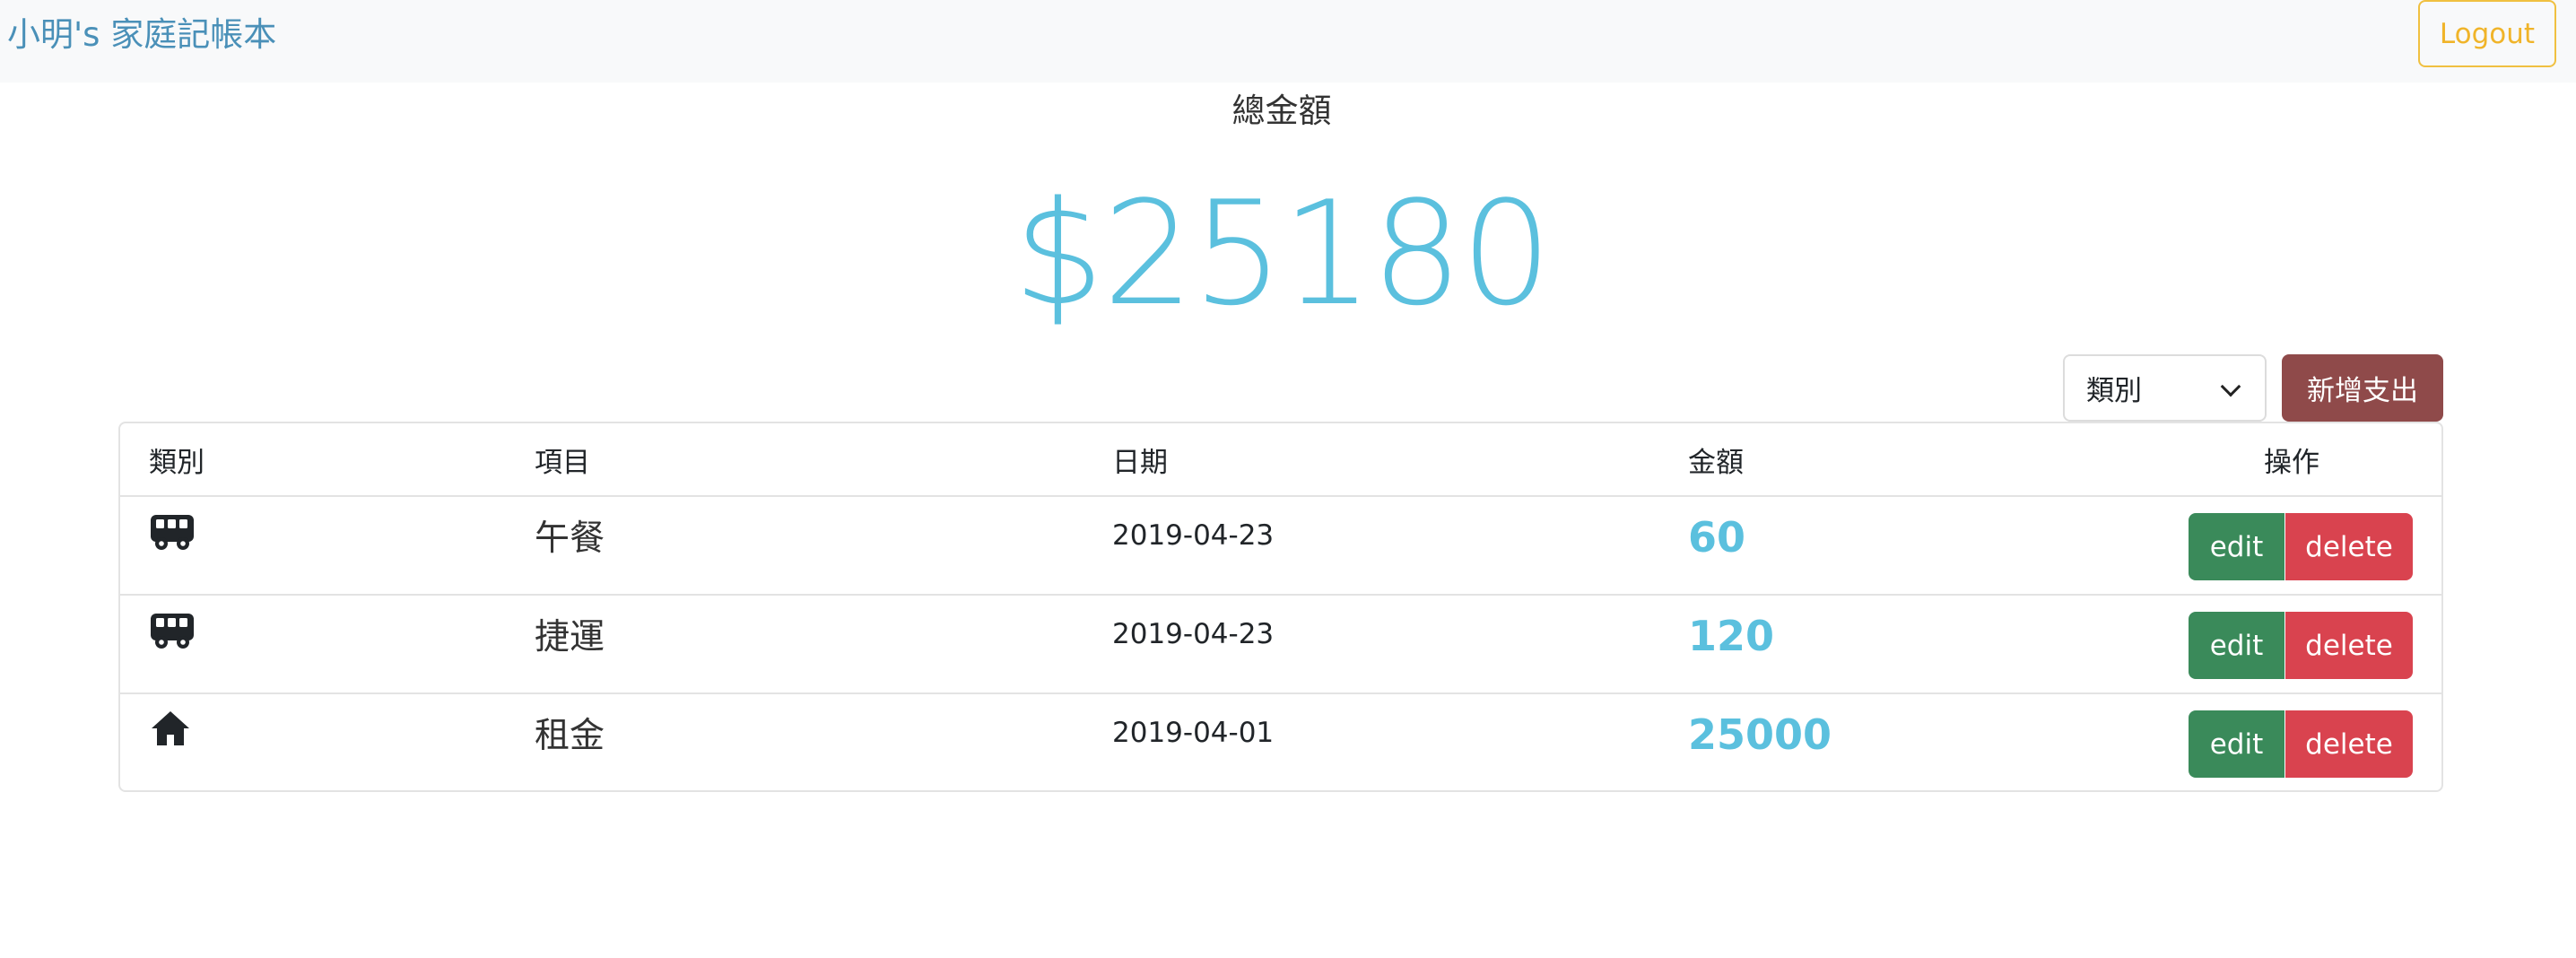 The height and width of the screenshot is (958, 2576). Describe the element at coordinates (141, 35) in the screenshot. I see `brand-title: 小明's 家庭記帳本` at that location.